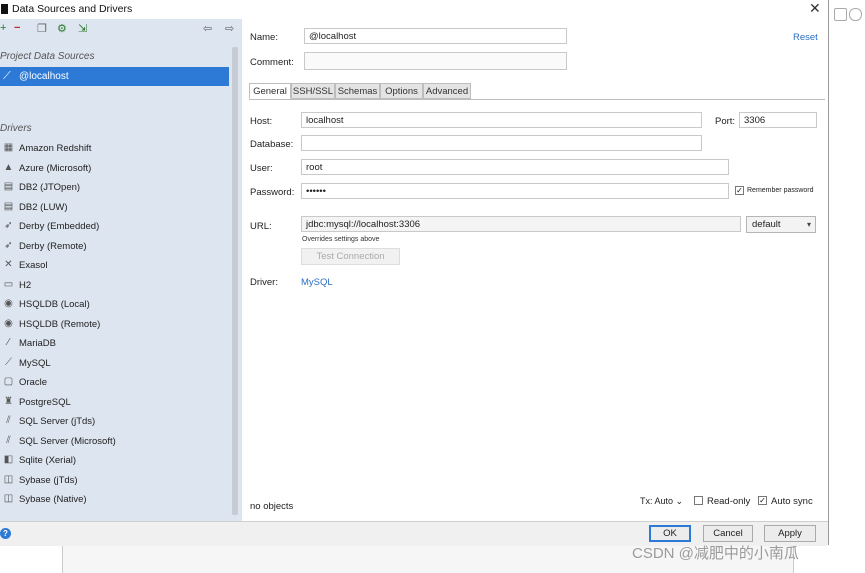 The width and height of the screenshot is (865, 573). Describe the element at coordinates (114, 208) in the screenshot. I see `driver-item: ▤ DB2 (LUW)` at that location.